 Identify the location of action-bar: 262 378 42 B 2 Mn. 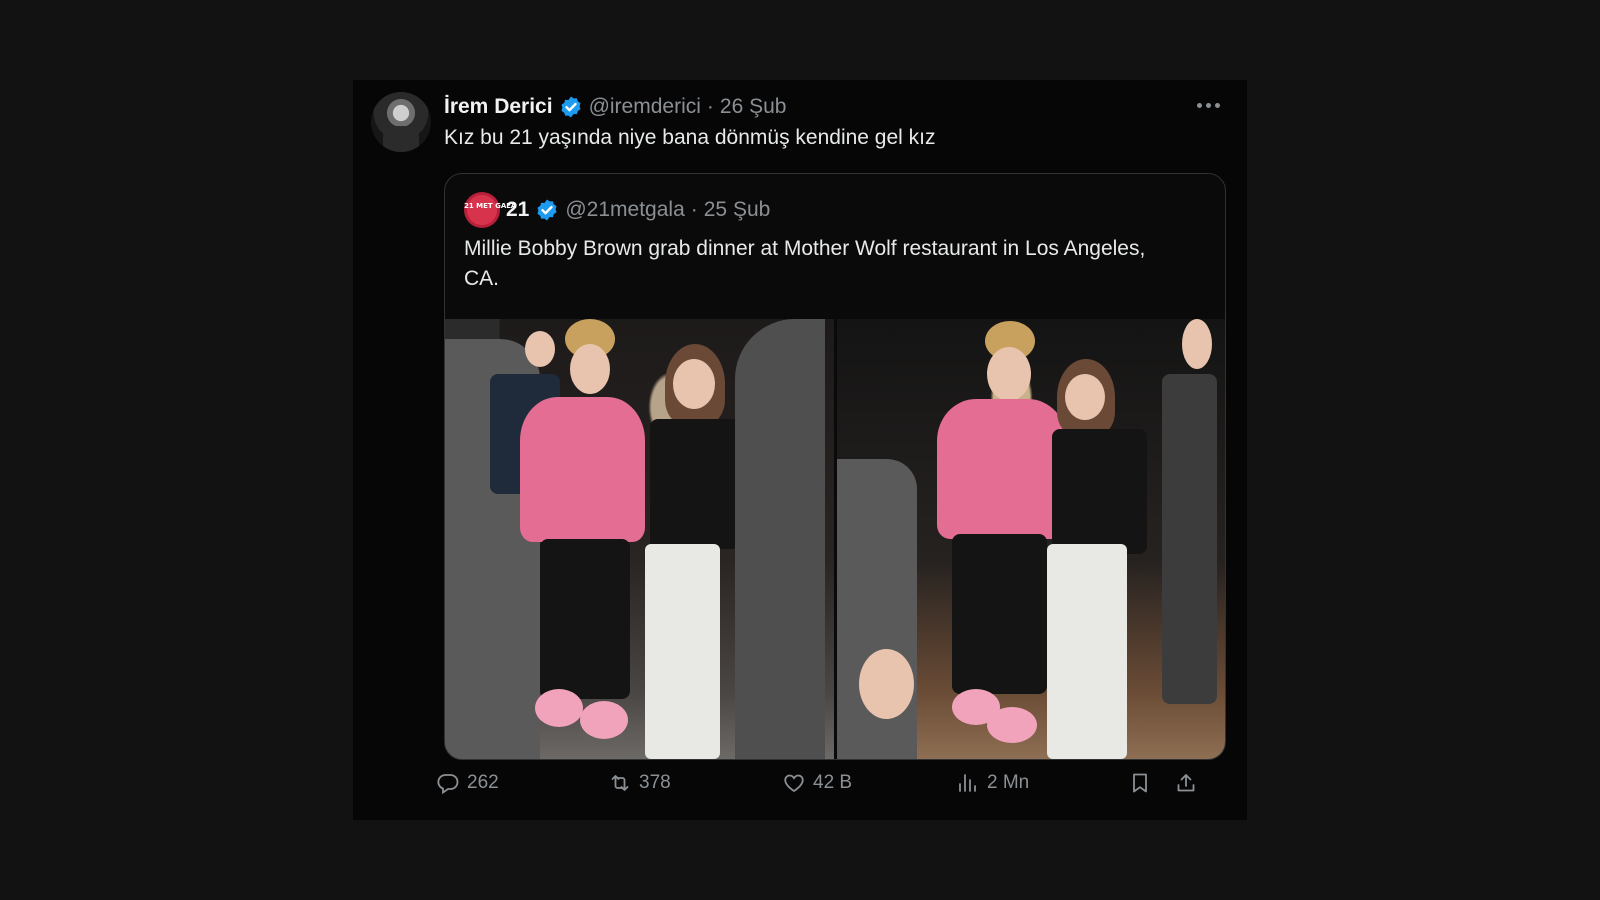
(826, 783).